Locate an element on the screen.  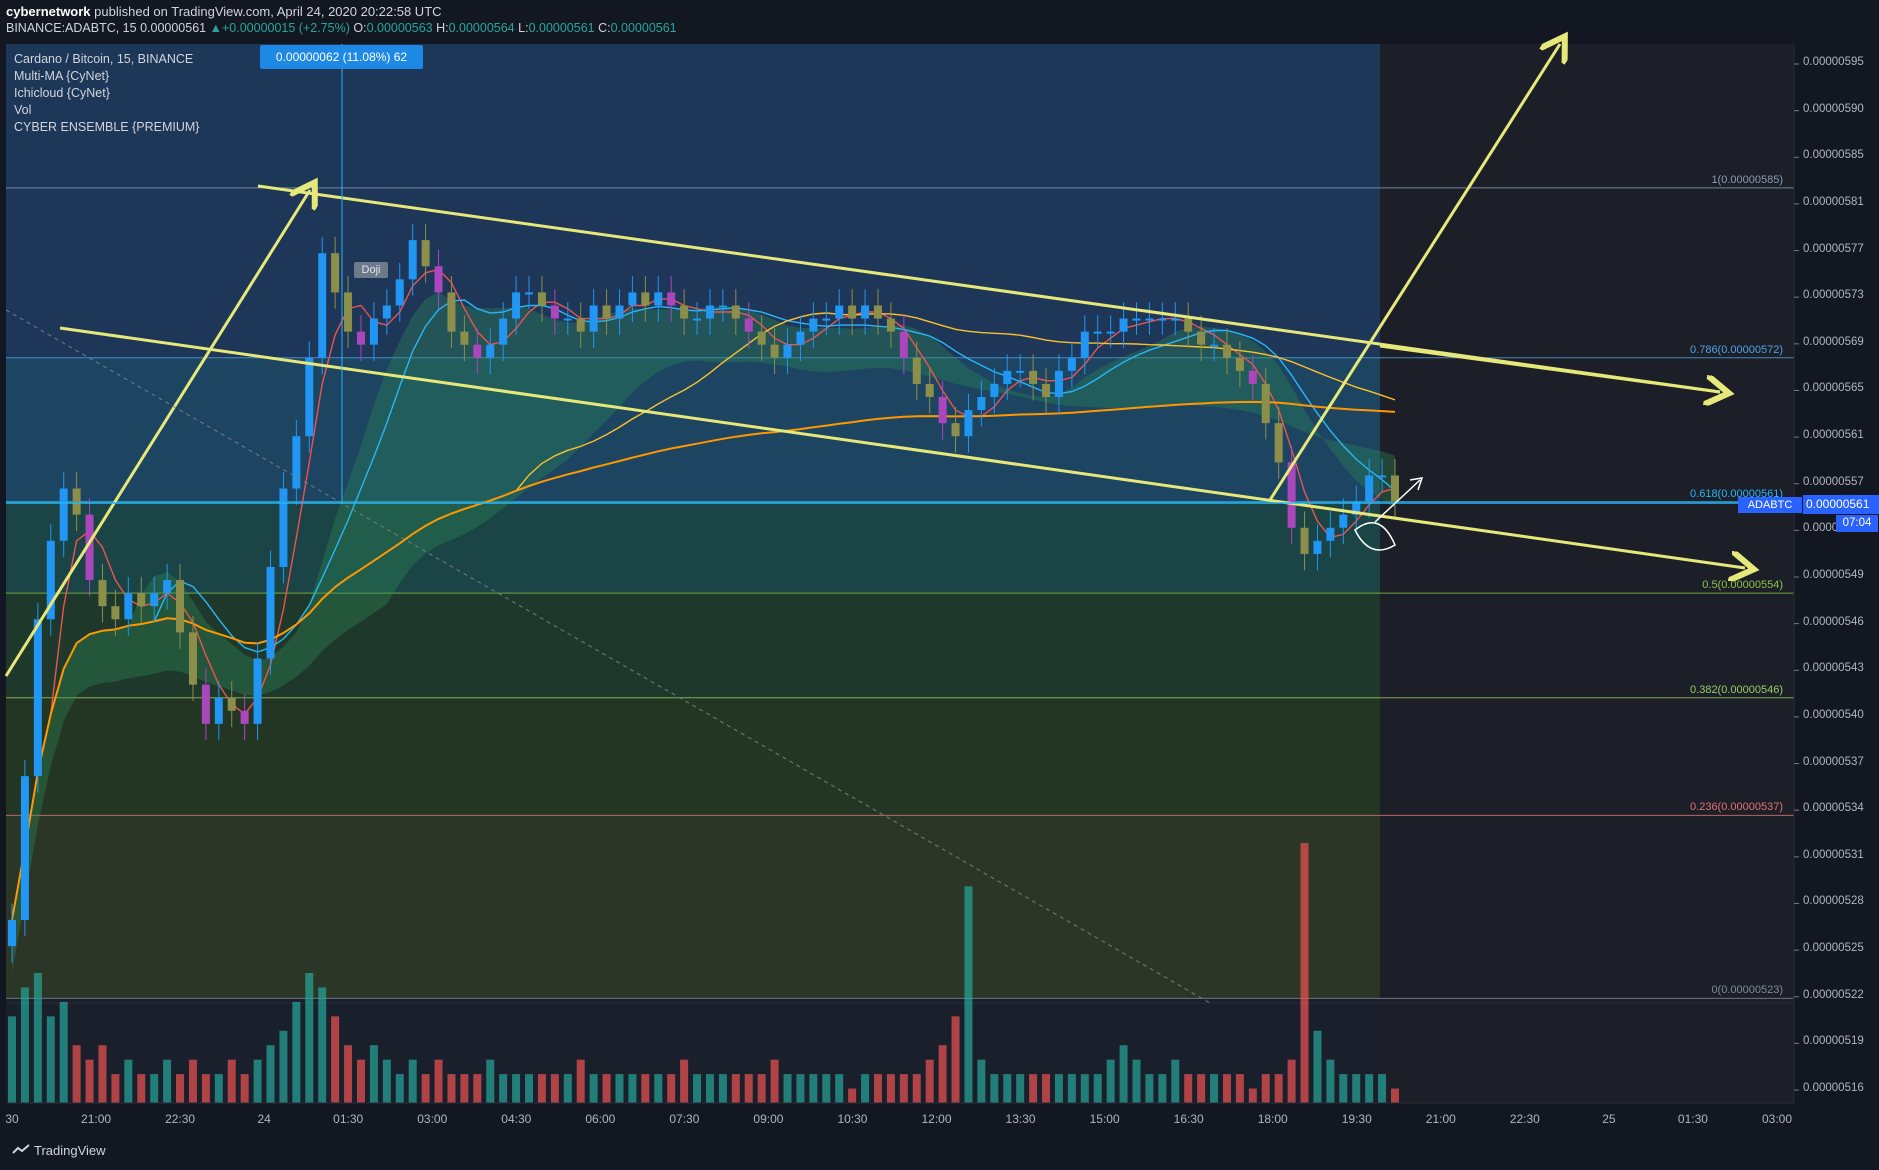
current-price-tag: 0.00000561 is located at coordinates (1841, 504).